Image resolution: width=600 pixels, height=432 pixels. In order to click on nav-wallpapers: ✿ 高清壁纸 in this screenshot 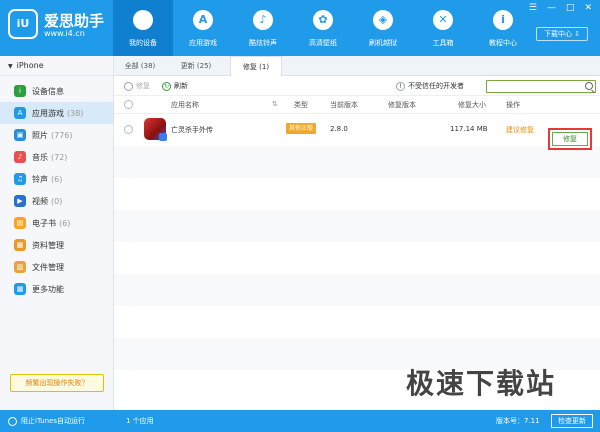, I will do `click(323, 28)`.